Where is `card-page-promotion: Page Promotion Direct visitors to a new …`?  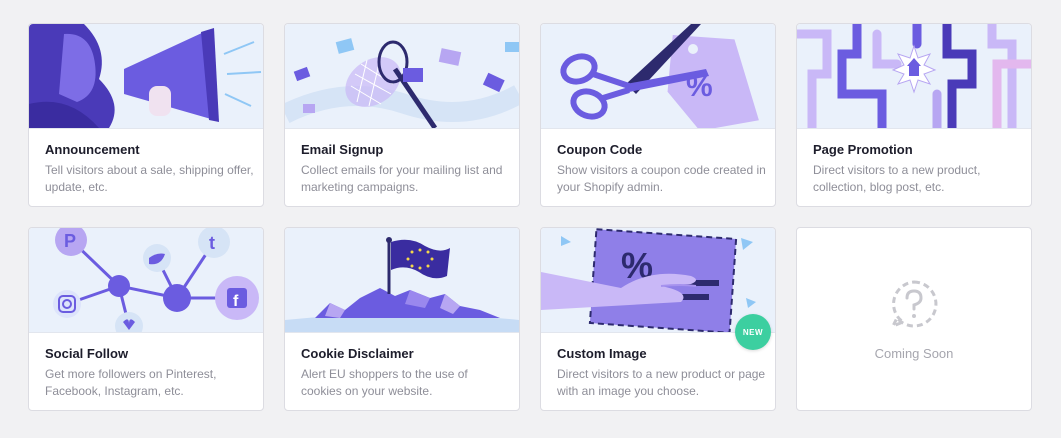
card-page-promotion: Page Promotion Direct visitors to a new … is located at coordinates (914, 115).